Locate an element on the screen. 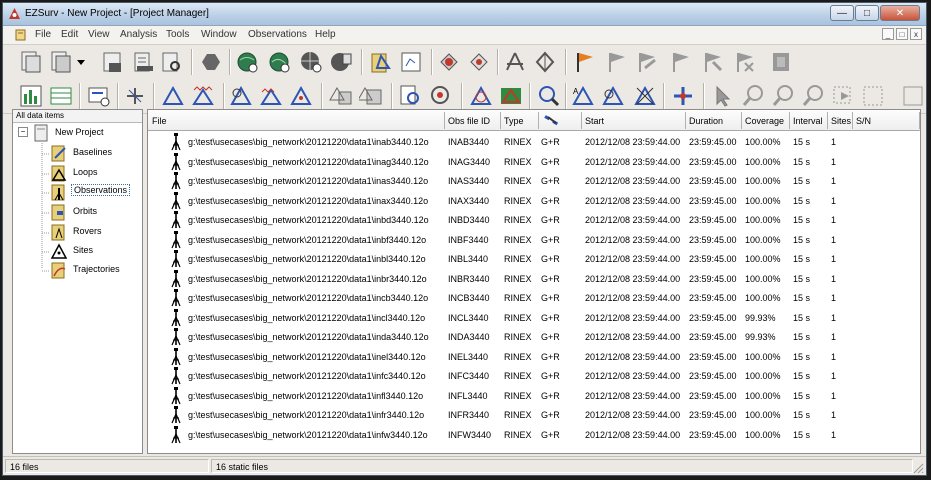  satellite-icon is located at coordinates (552, 120).